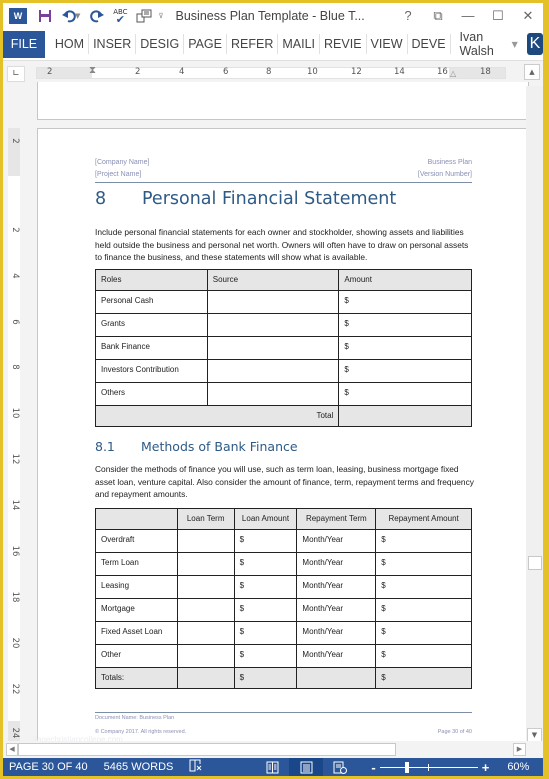 Image resolution: width=549 pixels, height=779 pixels. I want to click on tab-developer: DEVE, so click(429, 44).